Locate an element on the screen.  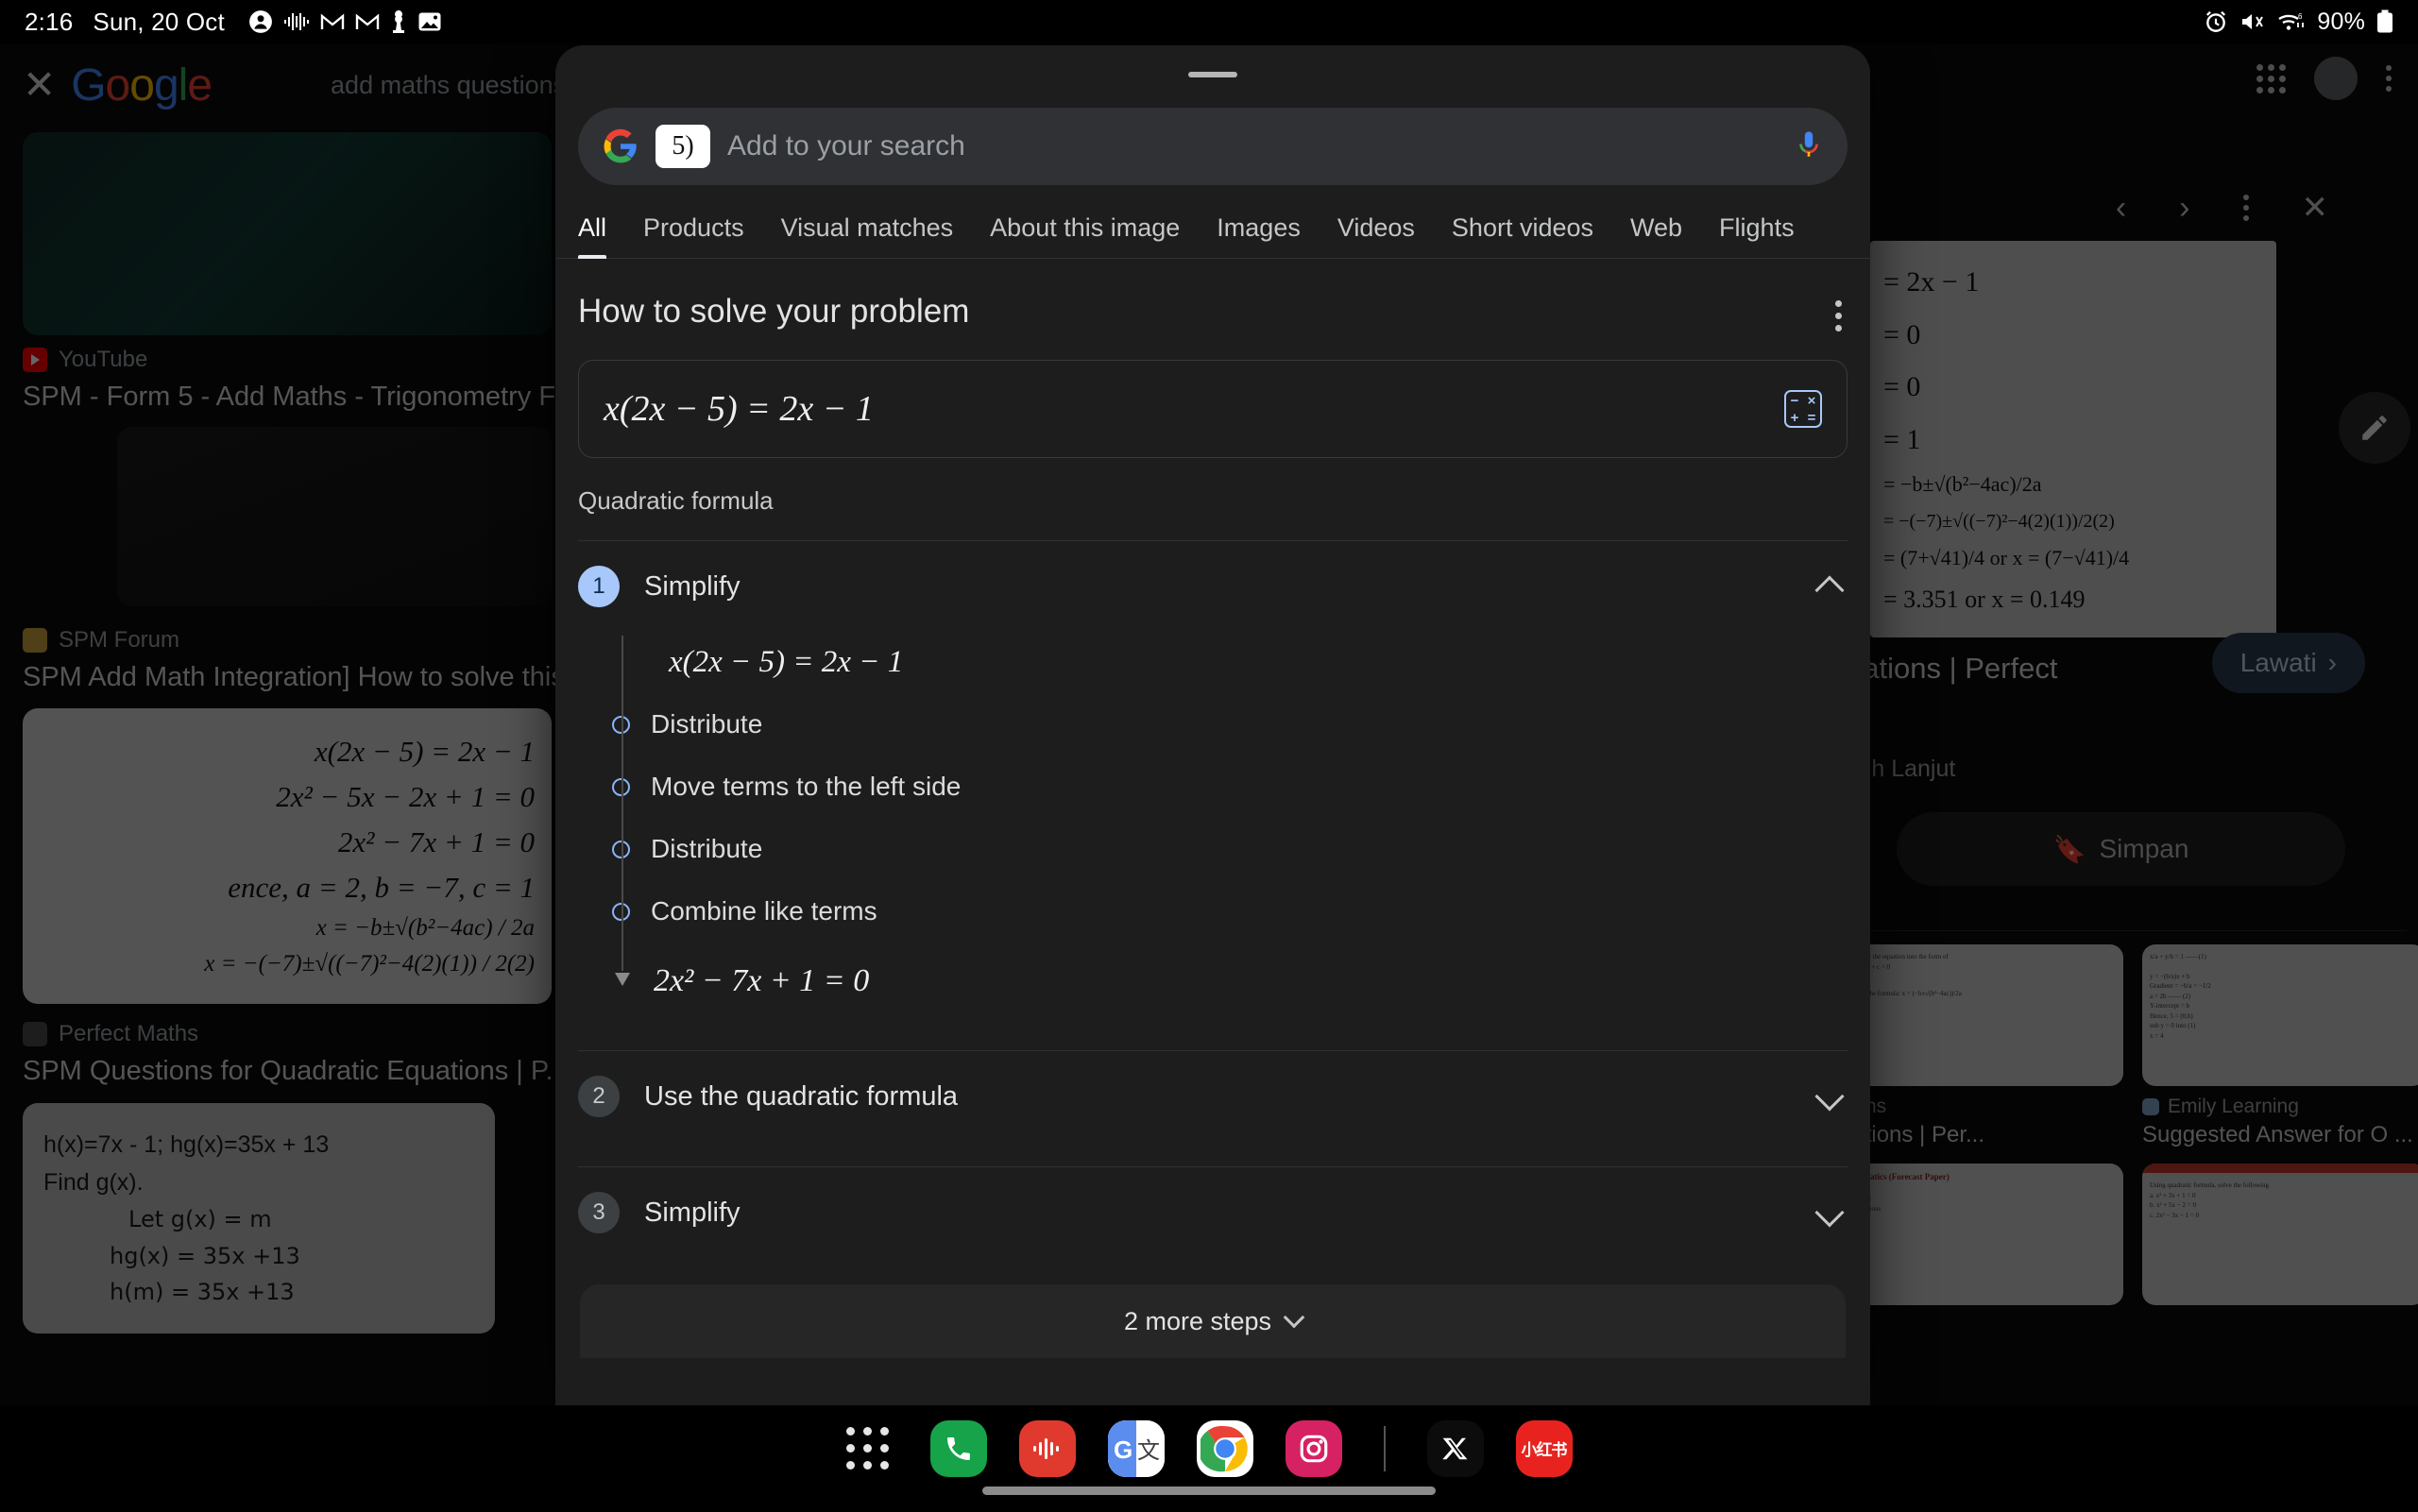
tab-flights: Flights is located at coordinates (1757, 235).